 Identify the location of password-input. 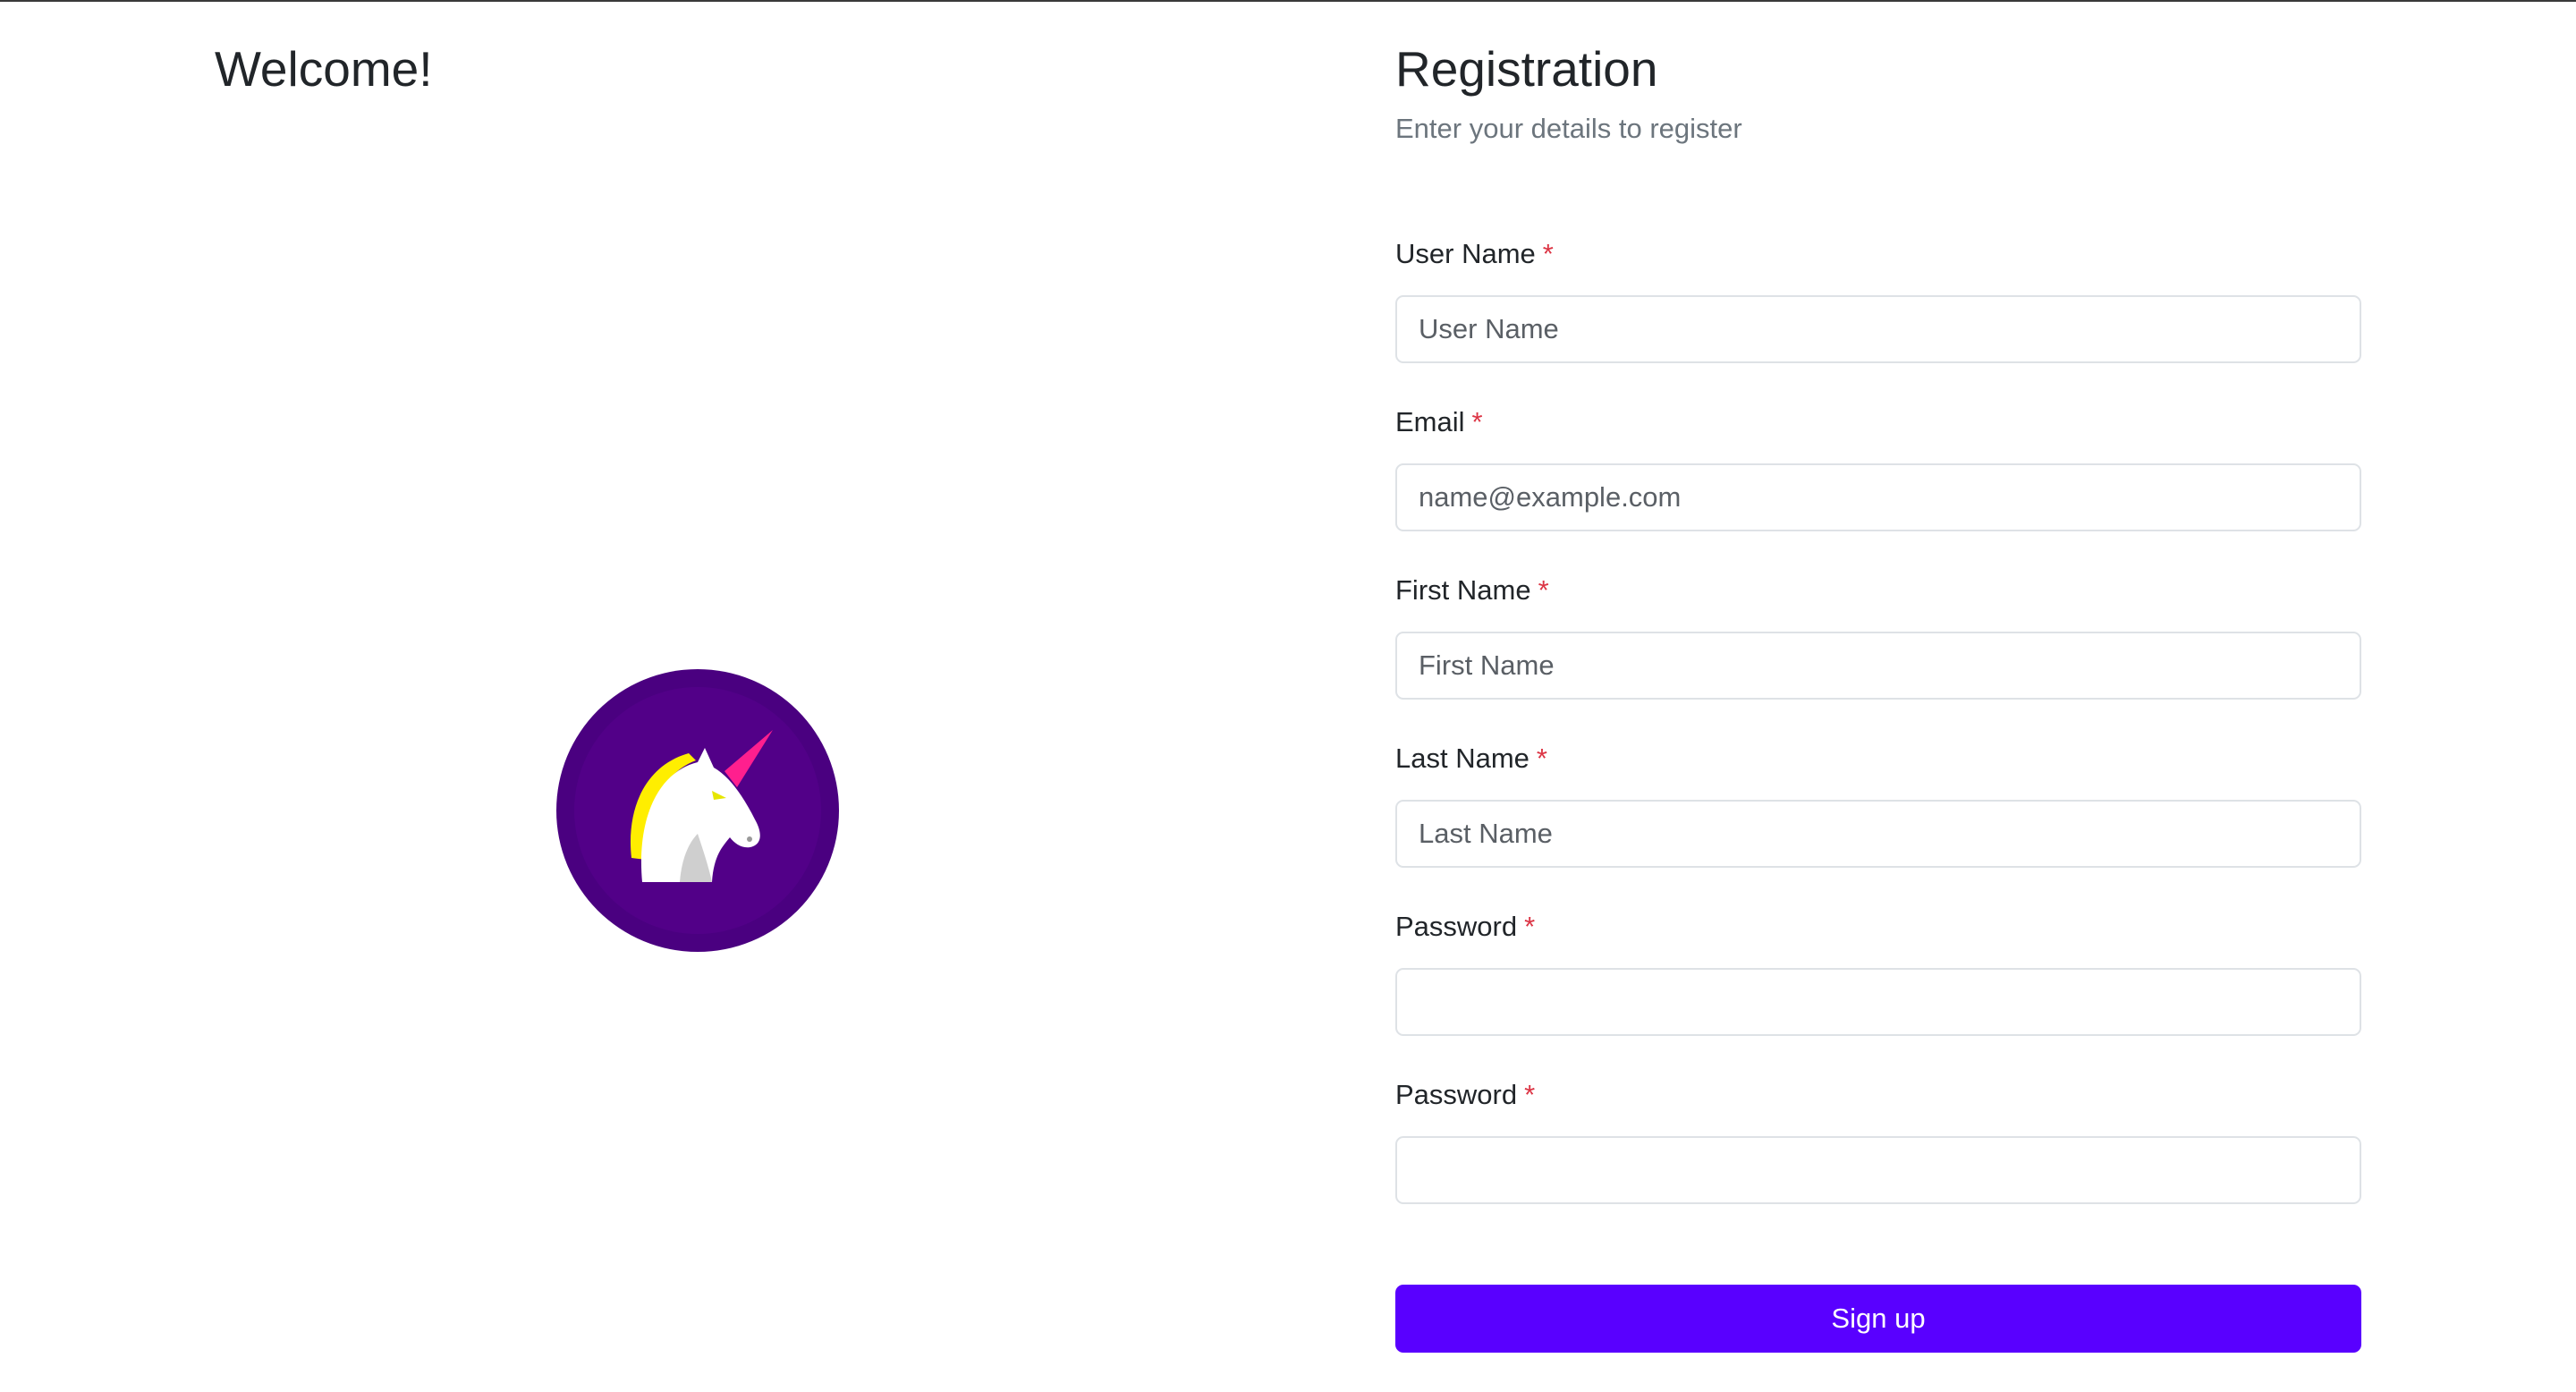
(1878, 1002).